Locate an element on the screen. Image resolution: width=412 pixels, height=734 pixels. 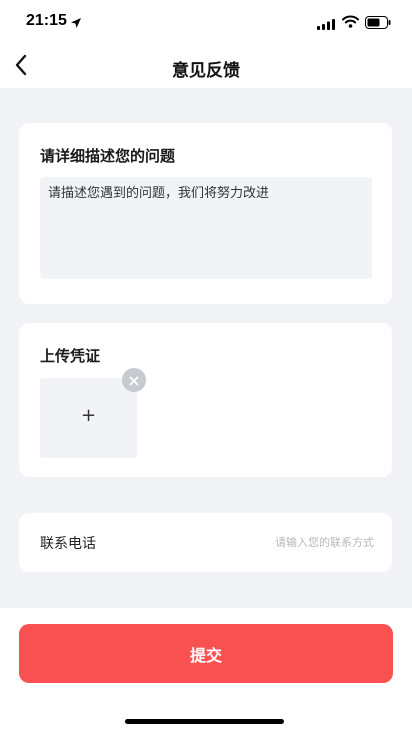
close-icon is located at coordinates (134, 380).